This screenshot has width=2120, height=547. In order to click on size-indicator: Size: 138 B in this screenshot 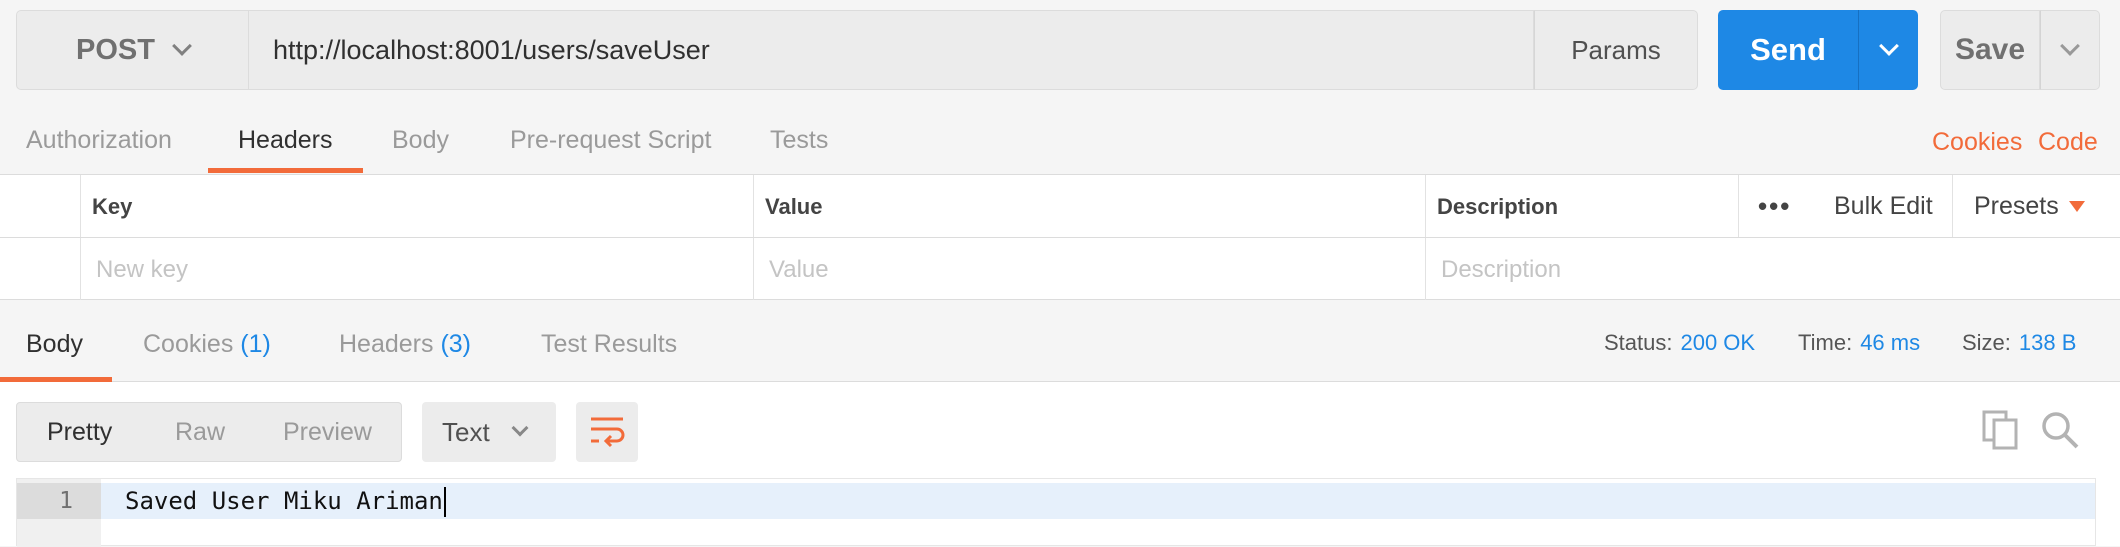, I will do `click(2019, 343)`.